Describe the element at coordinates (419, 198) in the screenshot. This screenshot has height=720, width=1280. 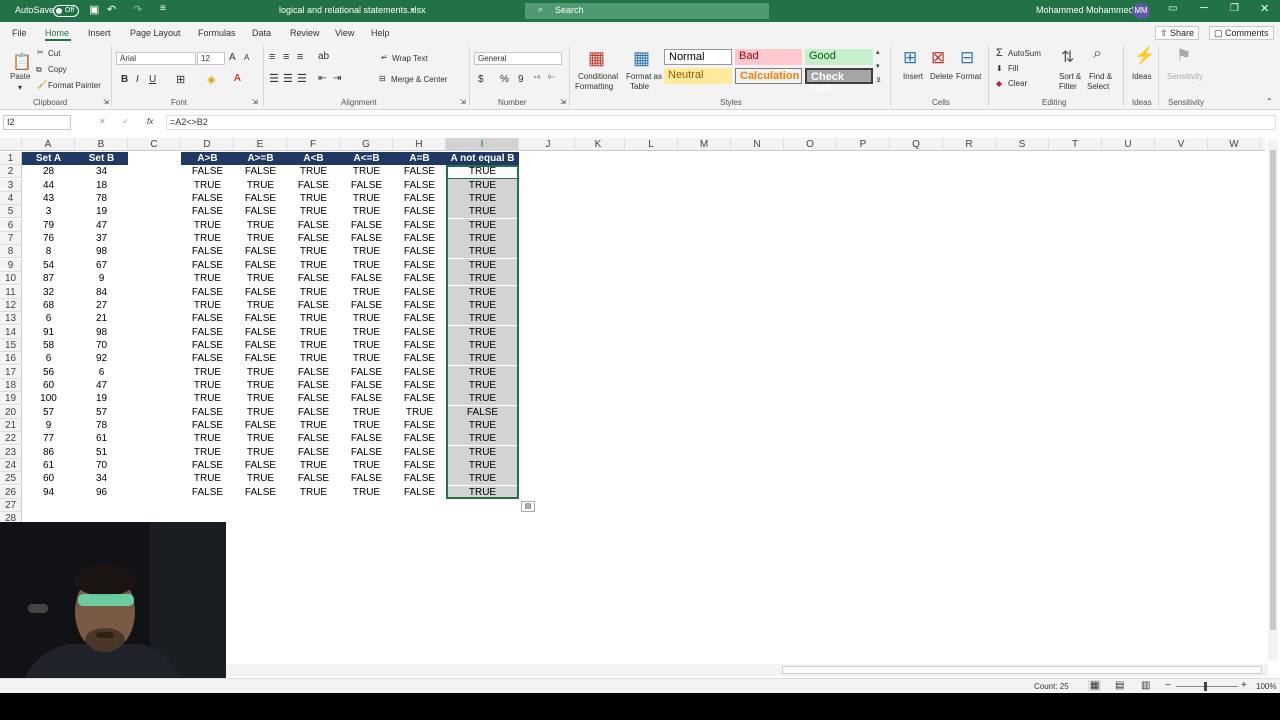
I see `cell-h4: FALSE` at that location.